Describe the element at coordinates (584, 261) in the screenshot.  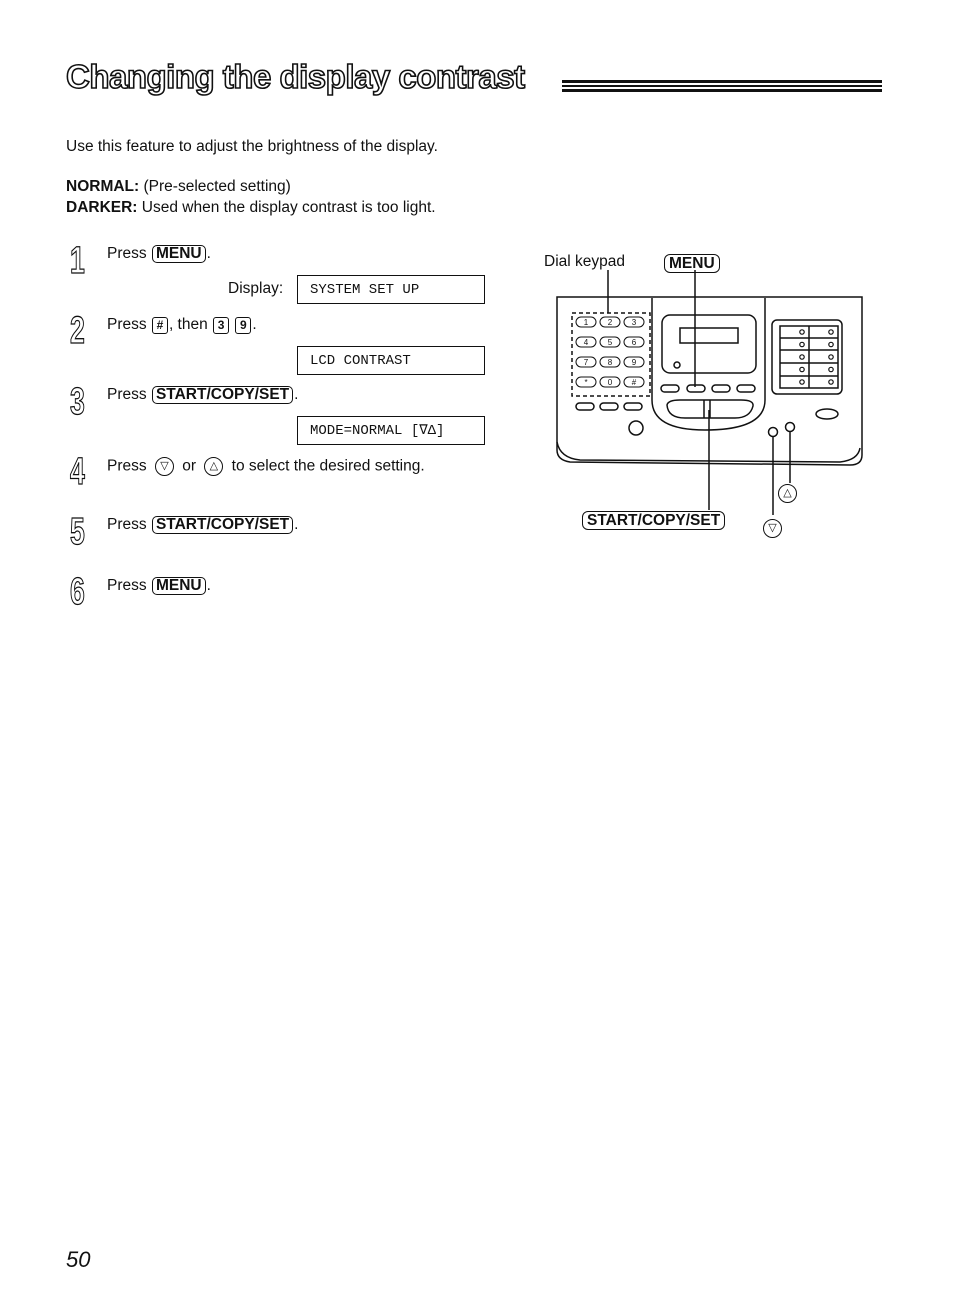
I see `dial-keypad-label: Dial keypad` at that location.